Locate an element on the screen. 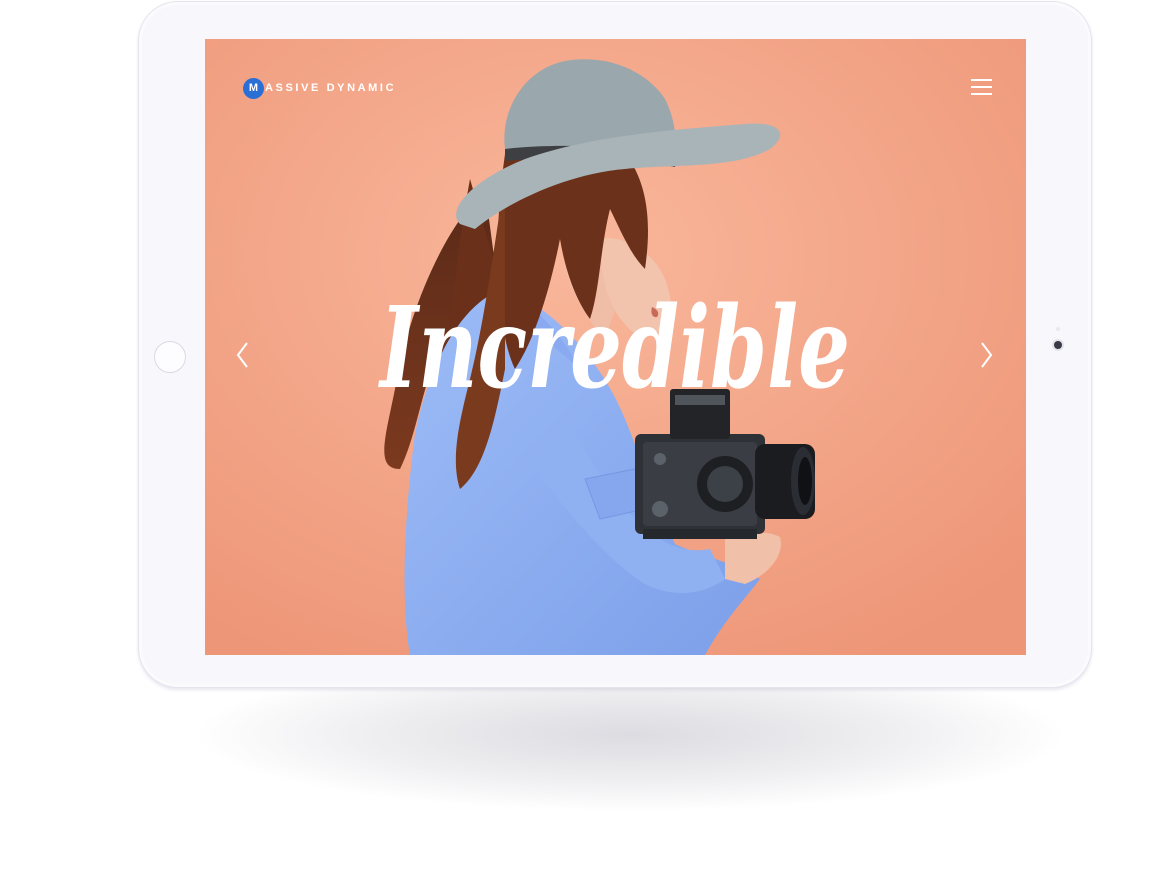 The height and width of the screenshot is (892, 1170). hamburger-menu-icon is located at coordinates (982, 87).